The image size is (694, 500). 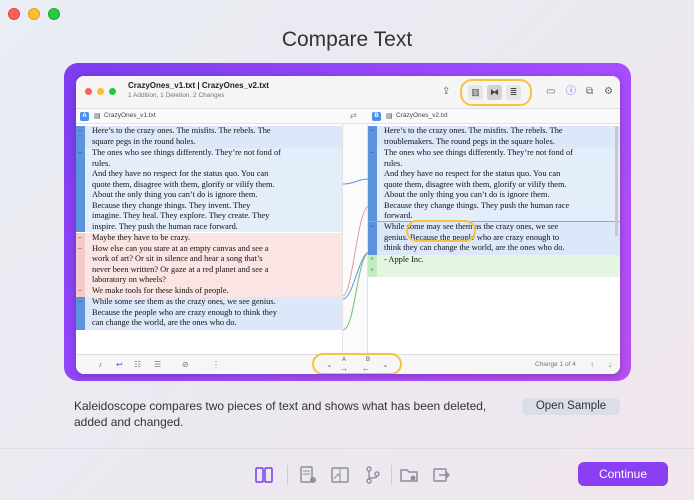 I want to click on preview-close-dot, so click(x=88, y=91).